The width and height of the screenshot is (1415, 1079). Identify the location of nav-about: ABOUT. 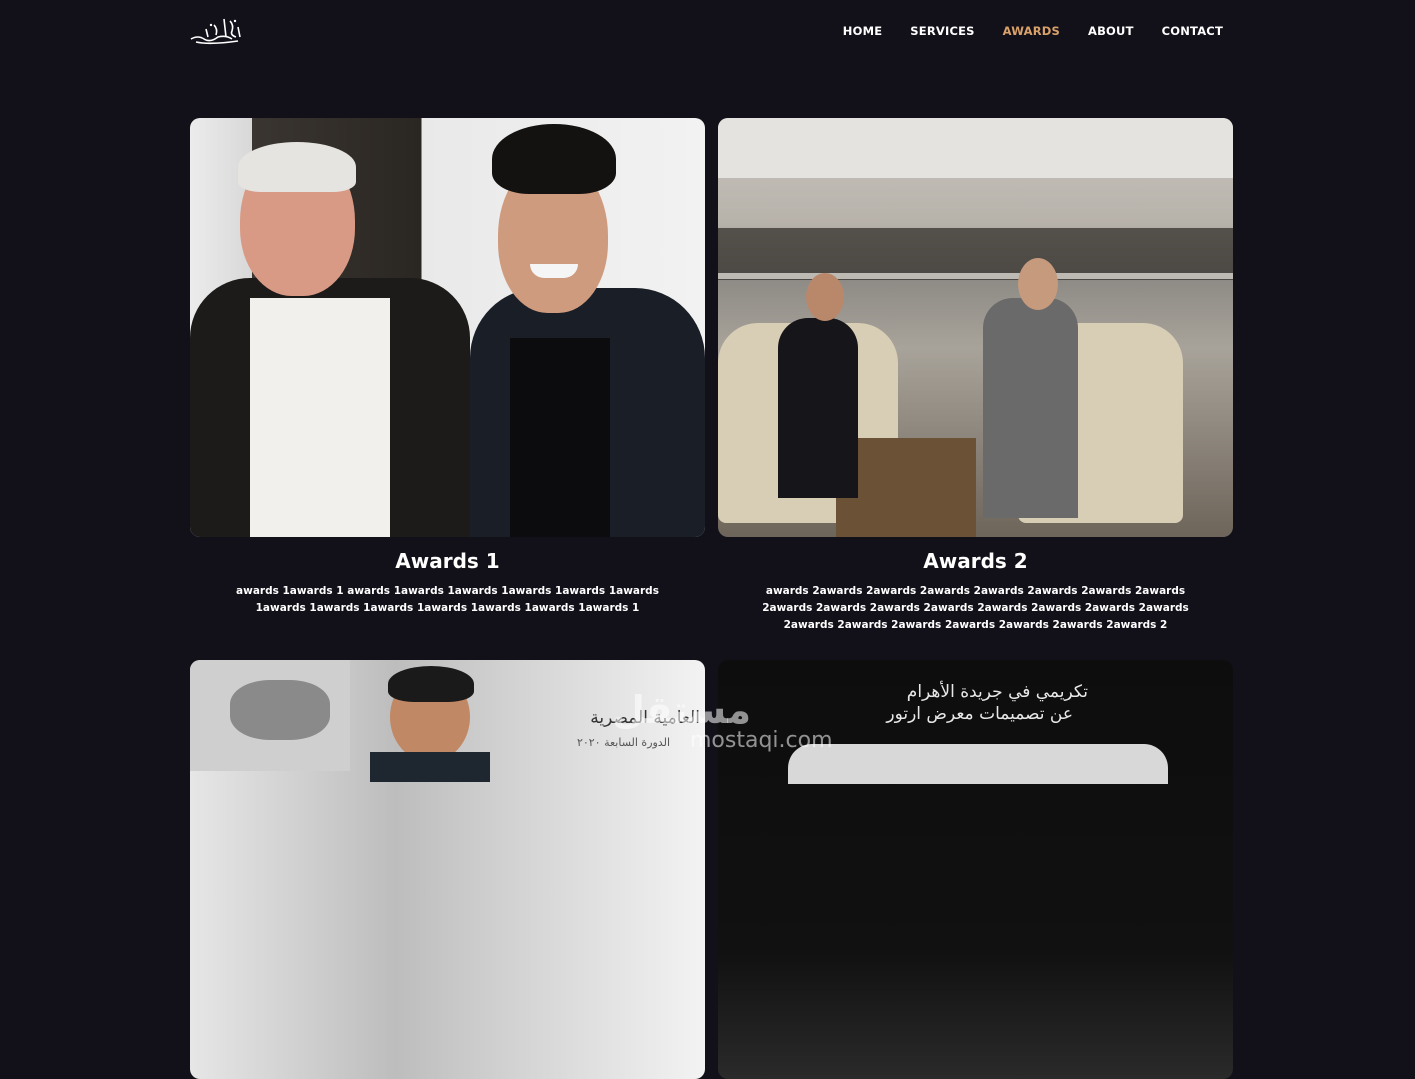
(1111, 31).